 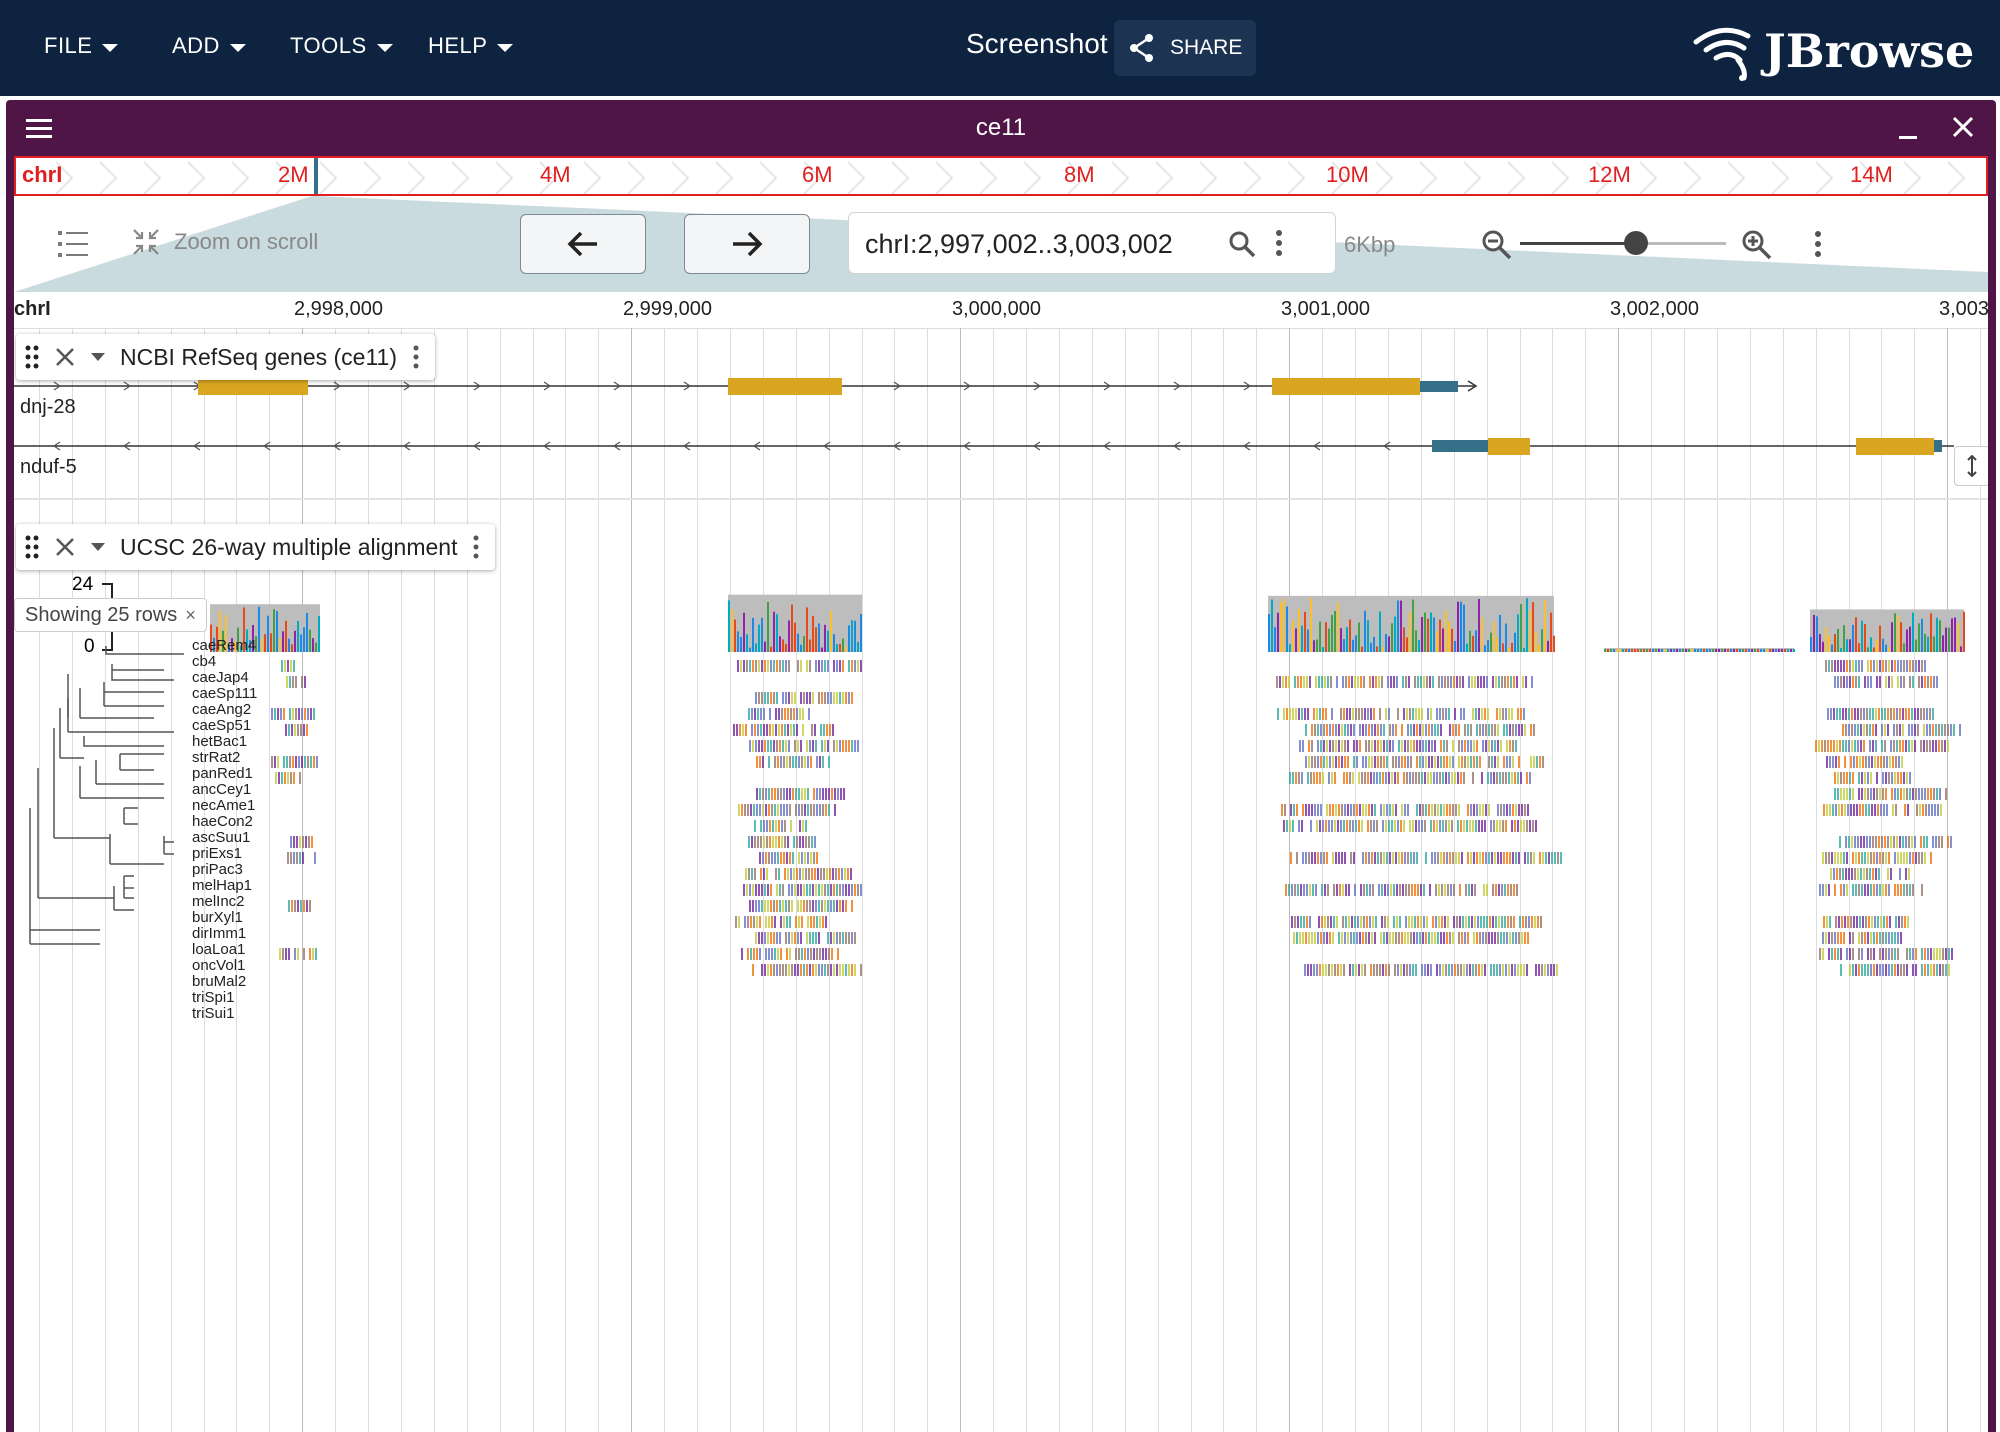 What do you see at coordinates (196, 45) in the screenshot?
I see `add-menu-label: ADD` at bounding box center [196, 45].